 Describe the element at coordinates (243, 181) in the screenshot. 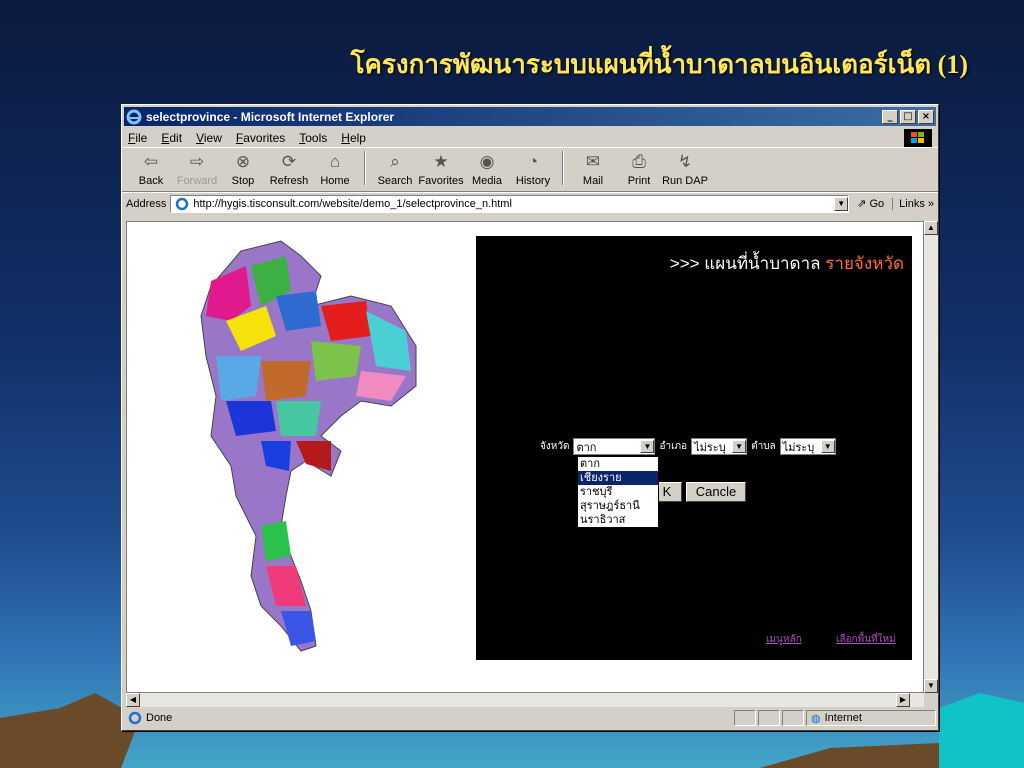

I see `stop-label: Stop` at that location.